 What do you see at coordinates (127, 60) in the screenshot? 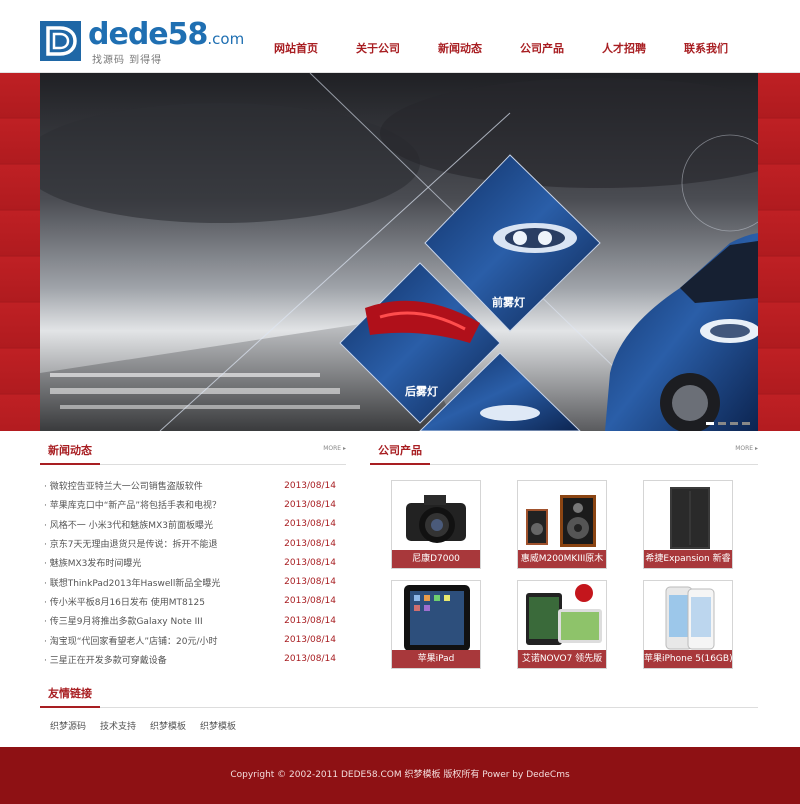
I see `logo-slogan: 找源码 到得得` at bounding box center [127, 60].